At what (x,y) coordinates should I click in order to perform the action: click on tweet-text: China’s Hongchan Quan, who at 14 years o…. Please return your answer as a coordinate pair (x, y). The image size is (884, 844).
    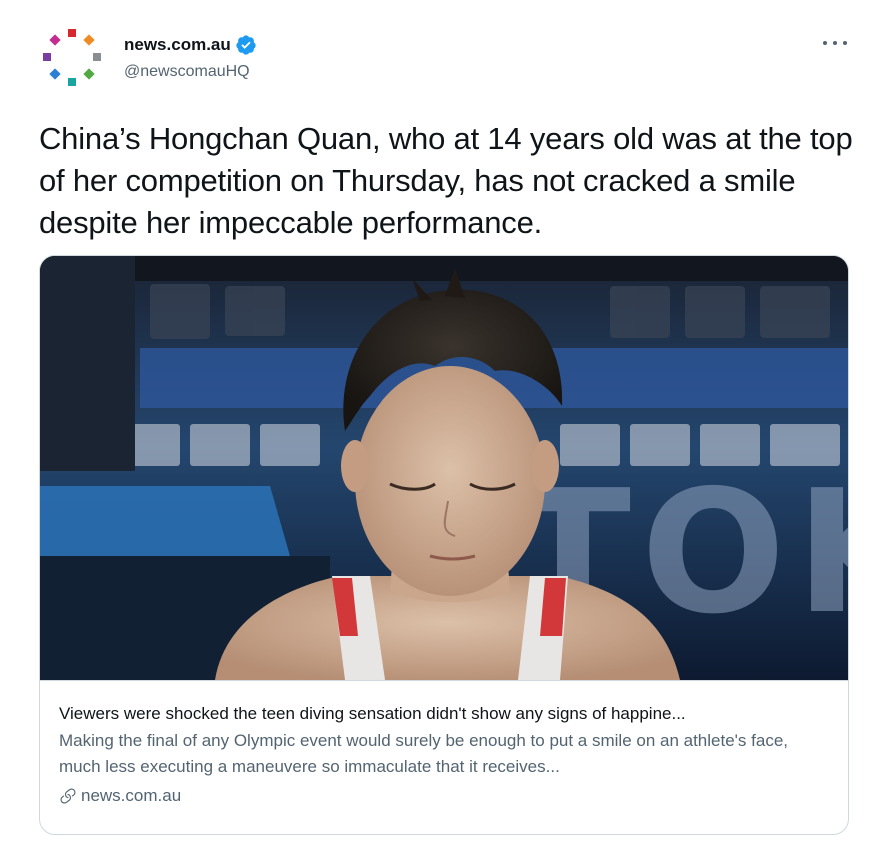
    Looking at the image, I should click on (446, 180).